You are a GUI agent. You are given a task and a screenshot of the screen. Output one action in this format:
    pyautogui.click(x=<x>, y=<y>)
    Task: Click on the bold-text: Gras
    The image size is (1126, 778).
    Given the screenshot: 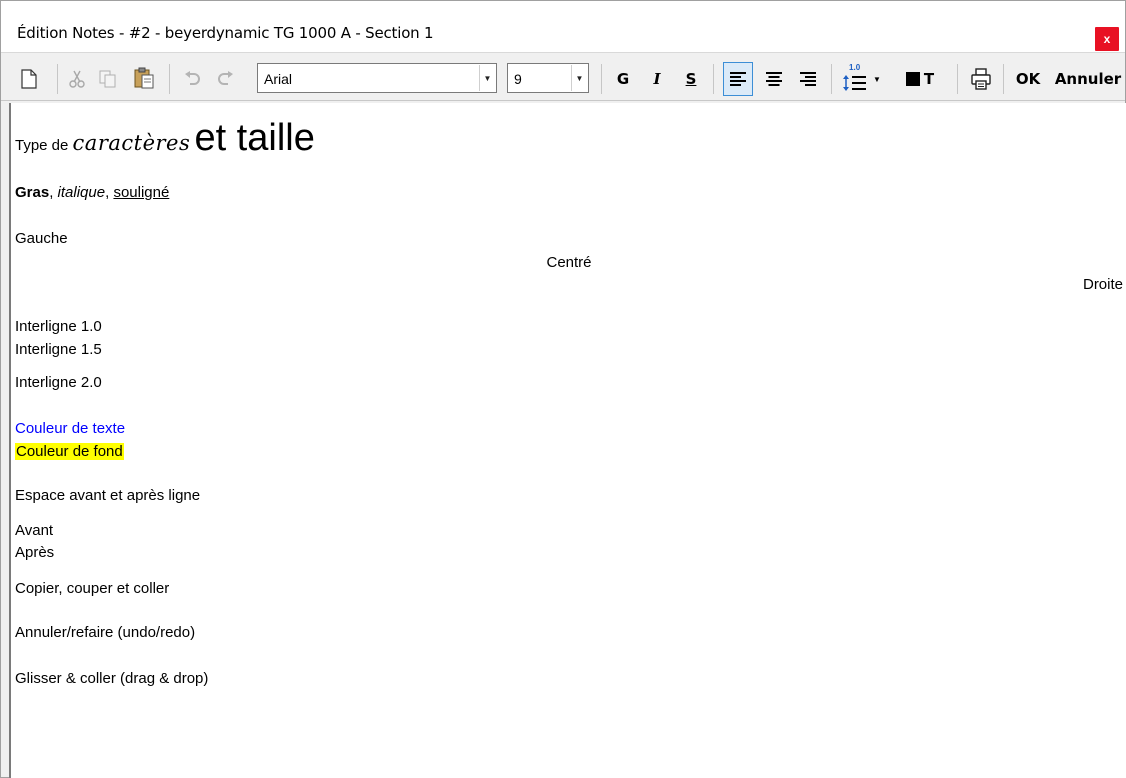 What is the action you would take?
    pyautogui.click(x=32, y=192)
    